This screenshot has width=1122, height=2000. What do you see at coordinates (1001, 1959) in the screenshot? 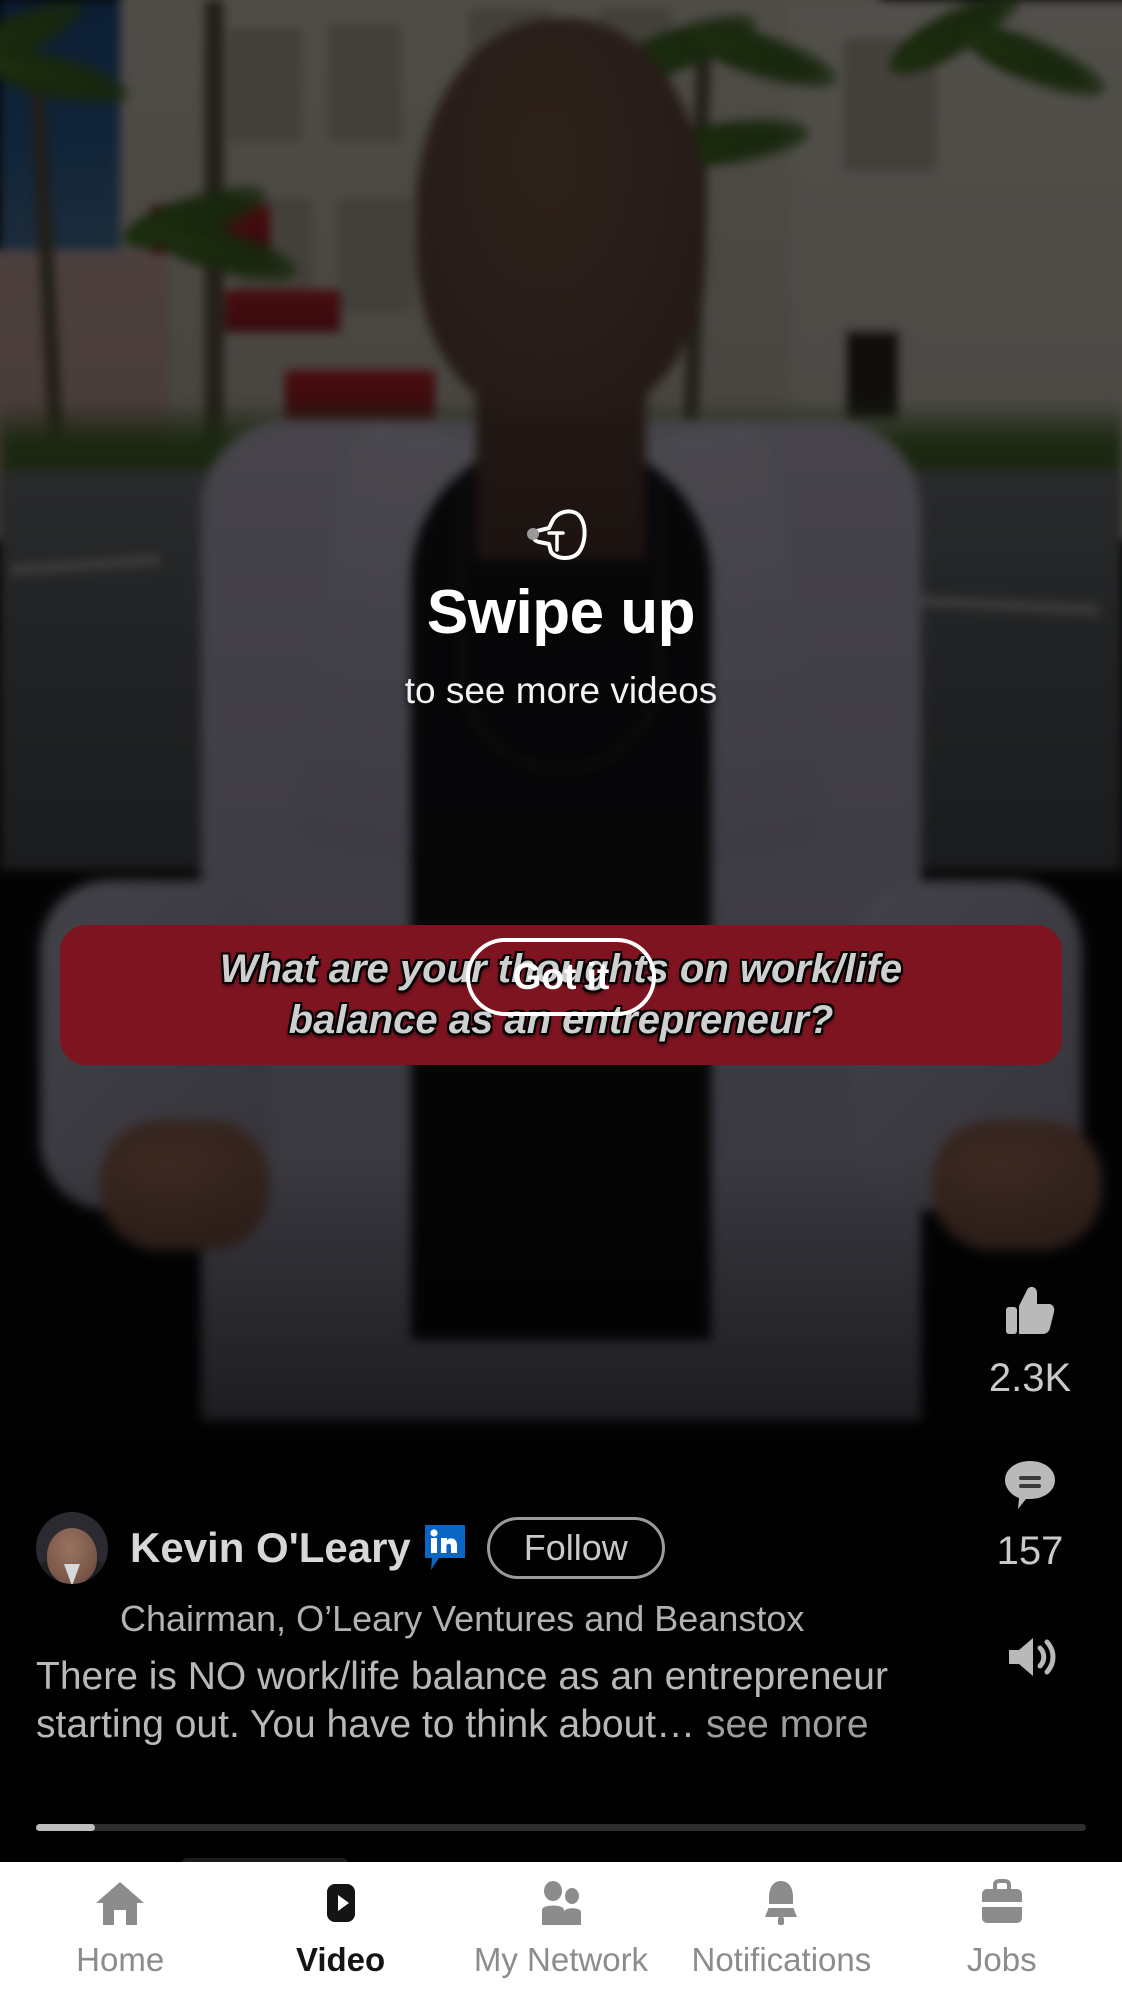
I see `nav-label-jobs: Jobs` at bounding box center [1001, 1959].